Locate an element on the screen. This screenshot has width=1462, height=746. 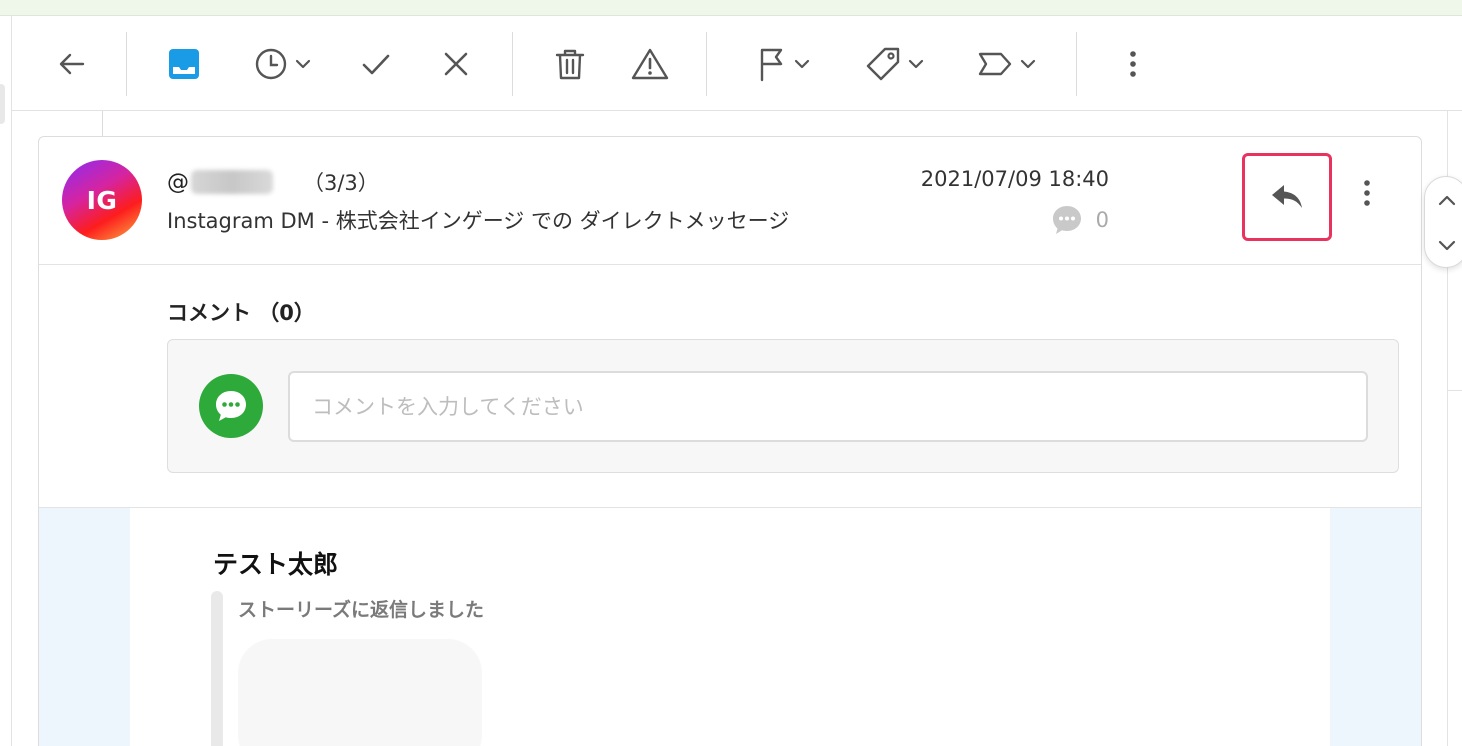
more-actions-button is located at coordinates (1133, 64).